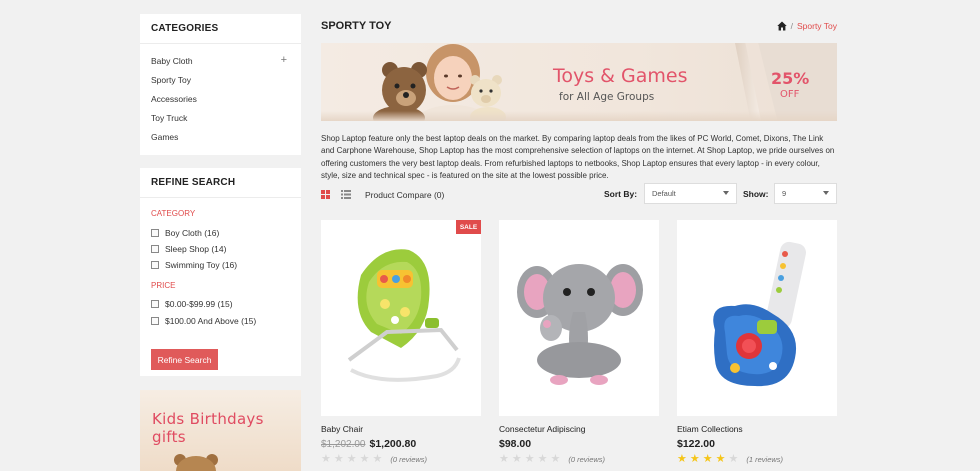 The width and height of the screenshot is (980, 471). Describe the element at coordinates (356, 26) in the screenshot. I see `page-title: SPORTY TOY` at that location.